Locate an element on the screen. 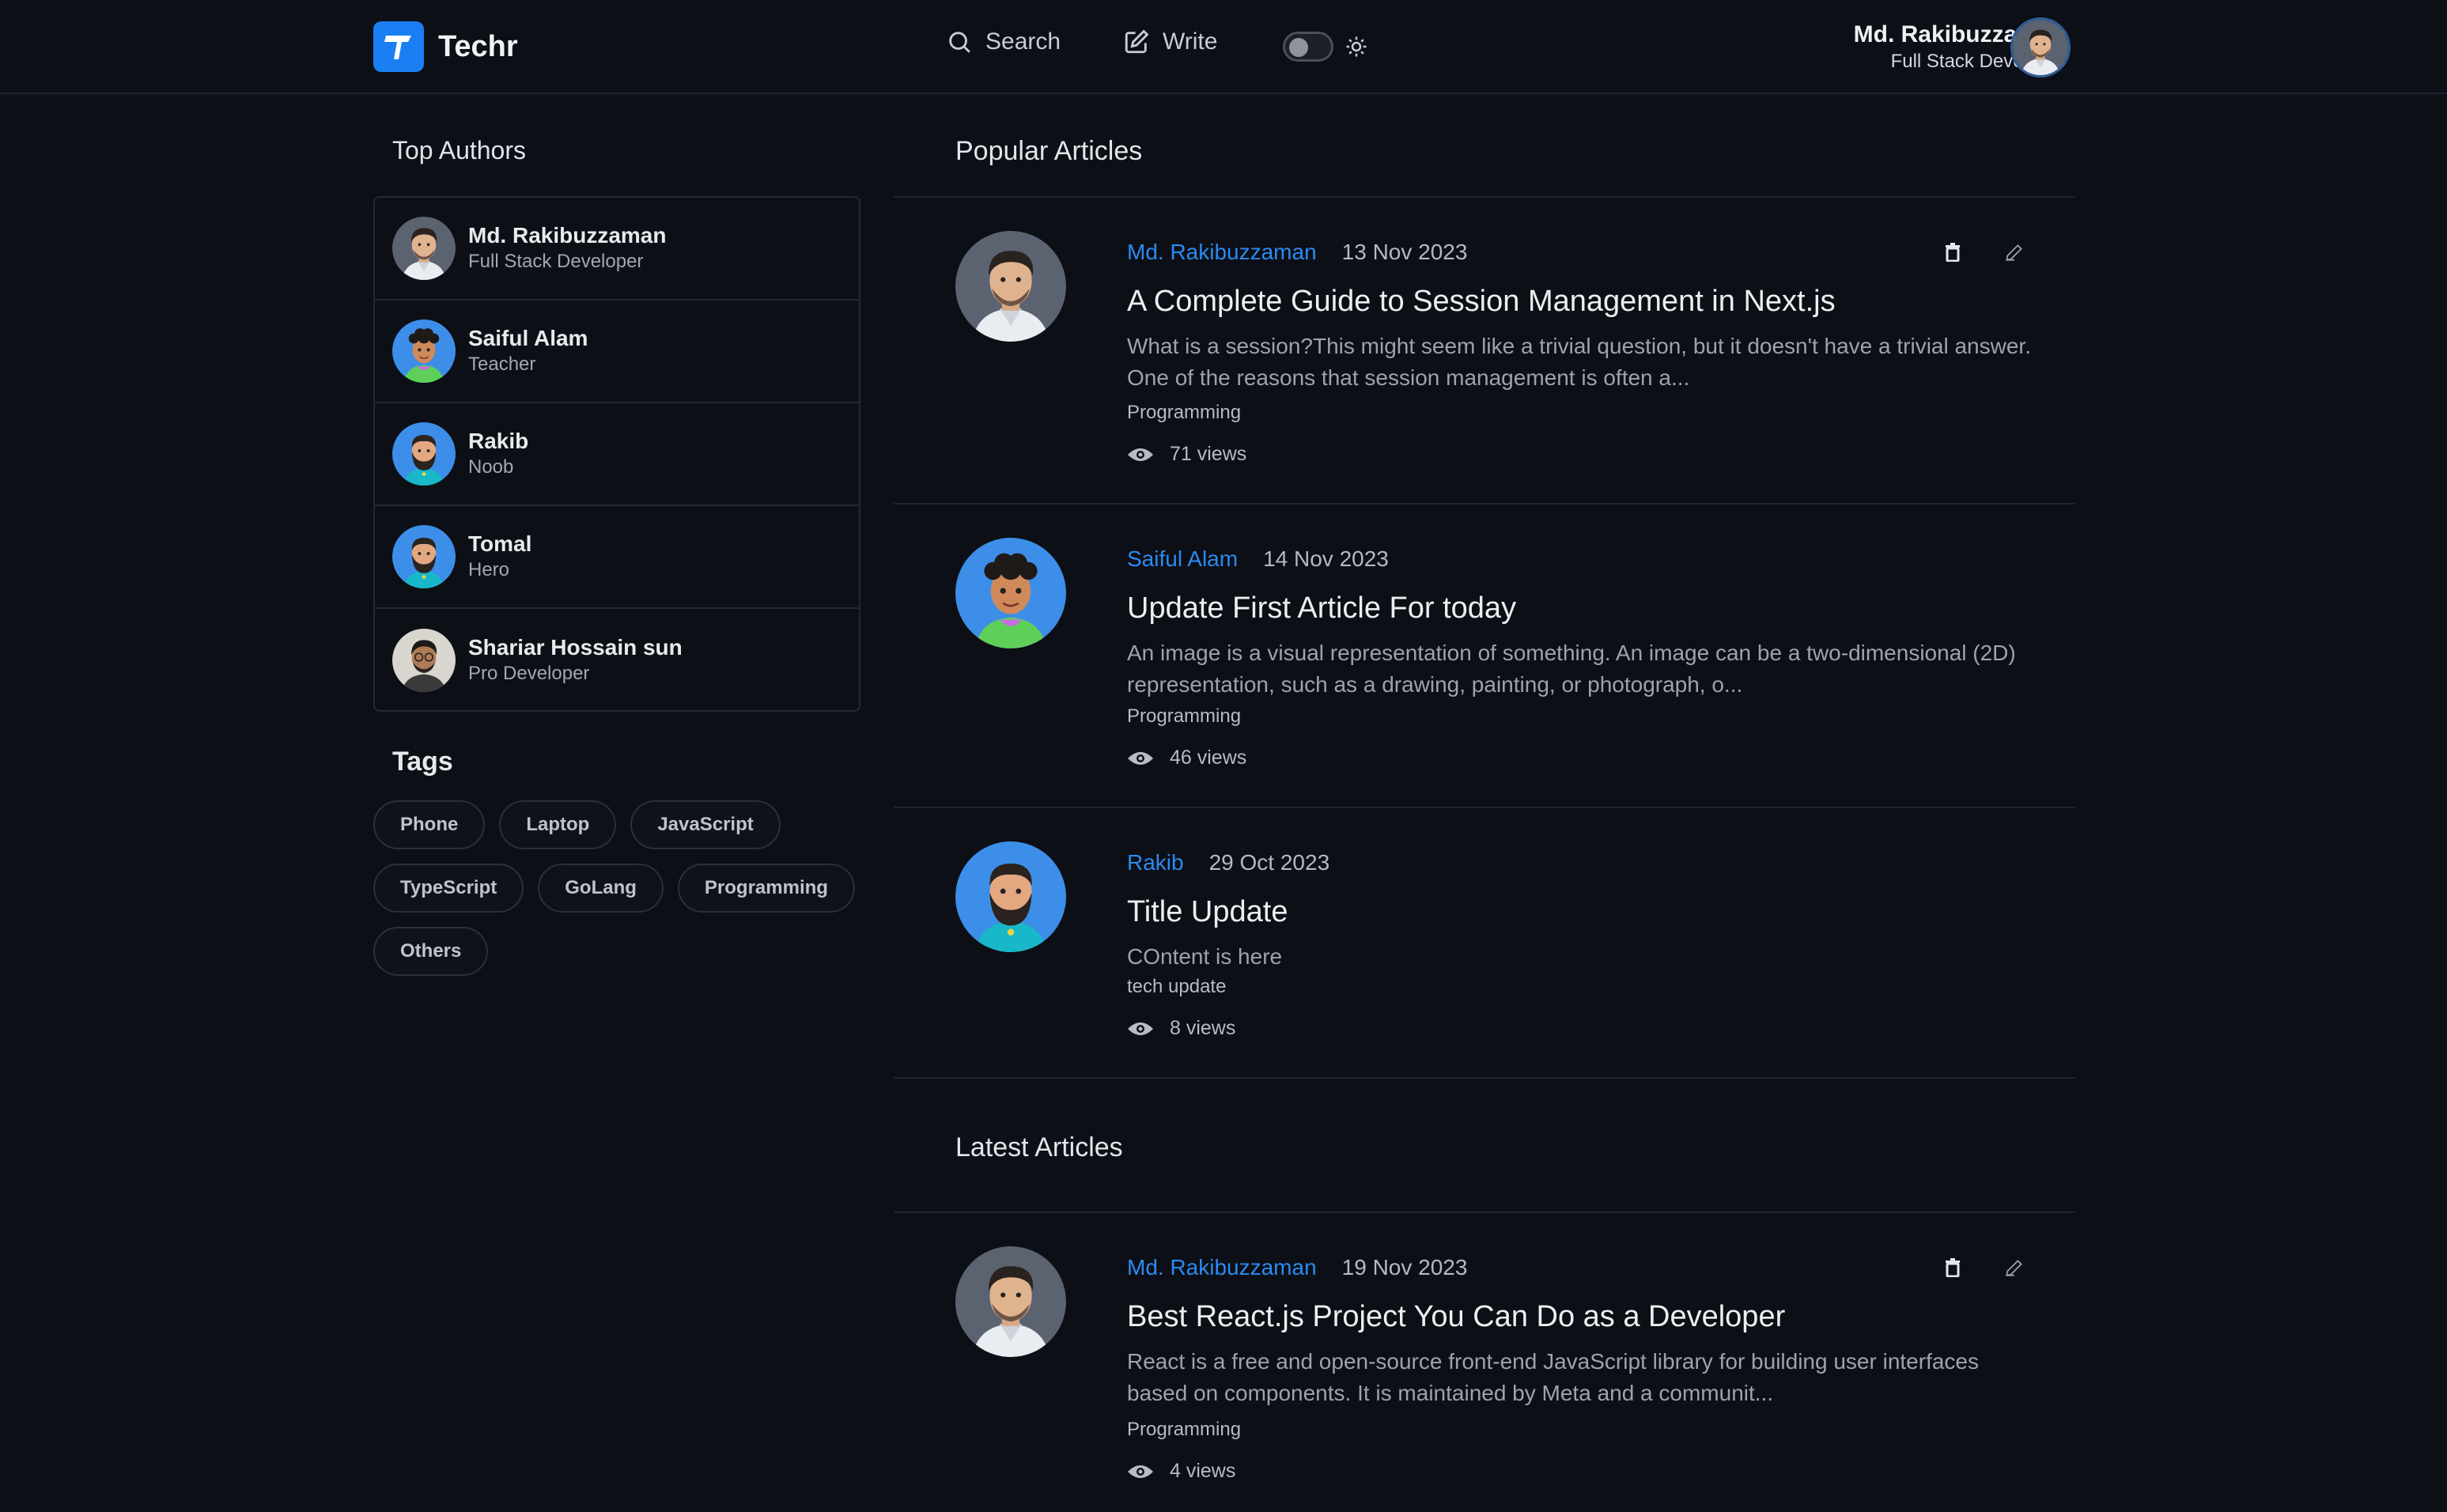 The width and height of the screenshot is (2447, 1512). article-date: 19 Nov 2023 is located at coordinates (1404, 1268).